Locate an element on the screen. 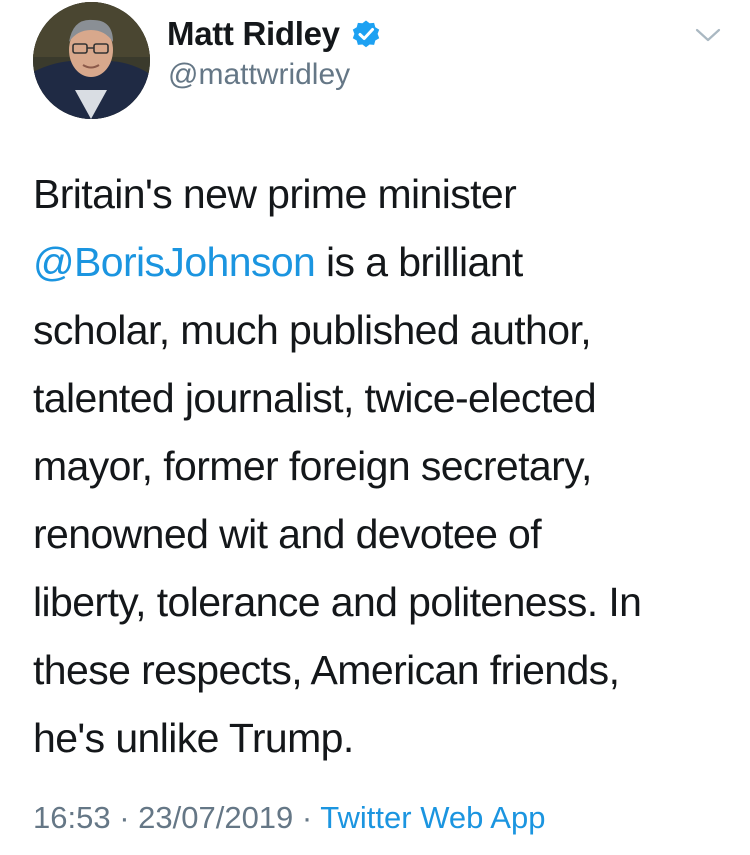 Image resolution: width=750 pixels, height=855 pixels. tweet-meta: 16:53 · 23/07/2019 · Twitter Web App is located at coordinates (289, 818).